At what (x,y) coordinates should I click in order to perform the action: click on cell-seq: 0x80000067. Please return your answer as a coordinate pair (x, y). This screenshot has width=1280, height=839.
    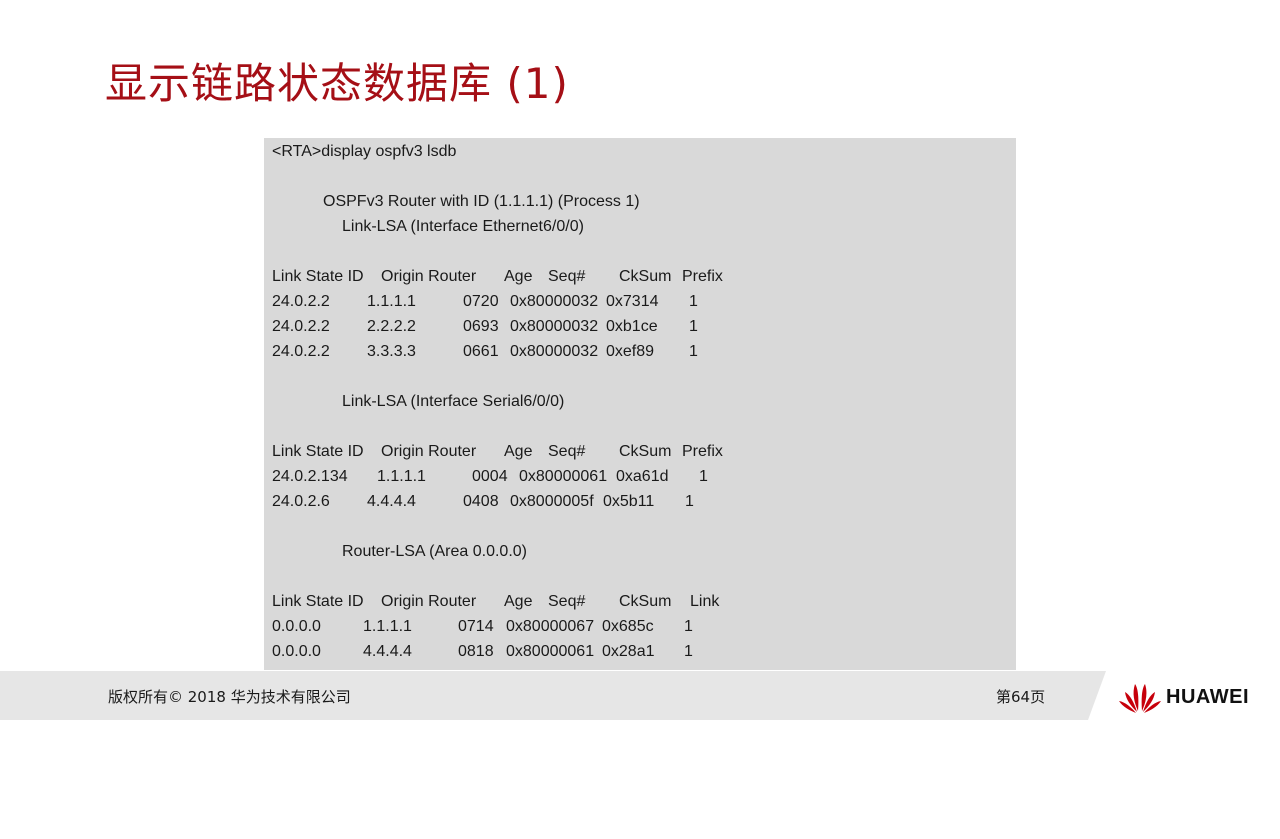
    Looking at the image, I should click on (550, 626).